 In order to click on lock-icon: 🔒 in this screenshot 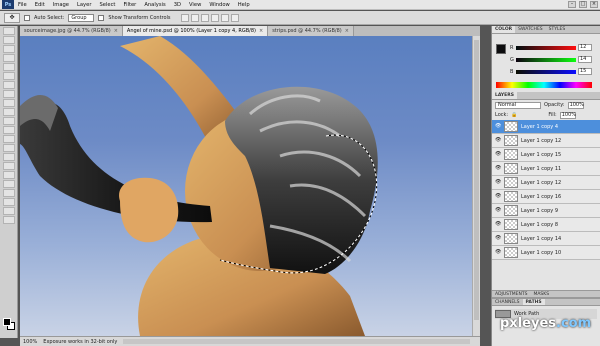, I will do `click(514, 115)`.